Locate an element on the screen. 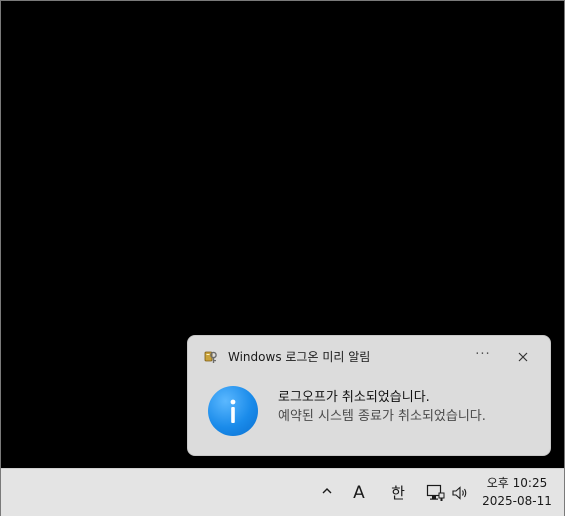 Image resolution: width=565 pixels, height=516 pixels. chevron-up-icon is located at coordinates (327, 491).